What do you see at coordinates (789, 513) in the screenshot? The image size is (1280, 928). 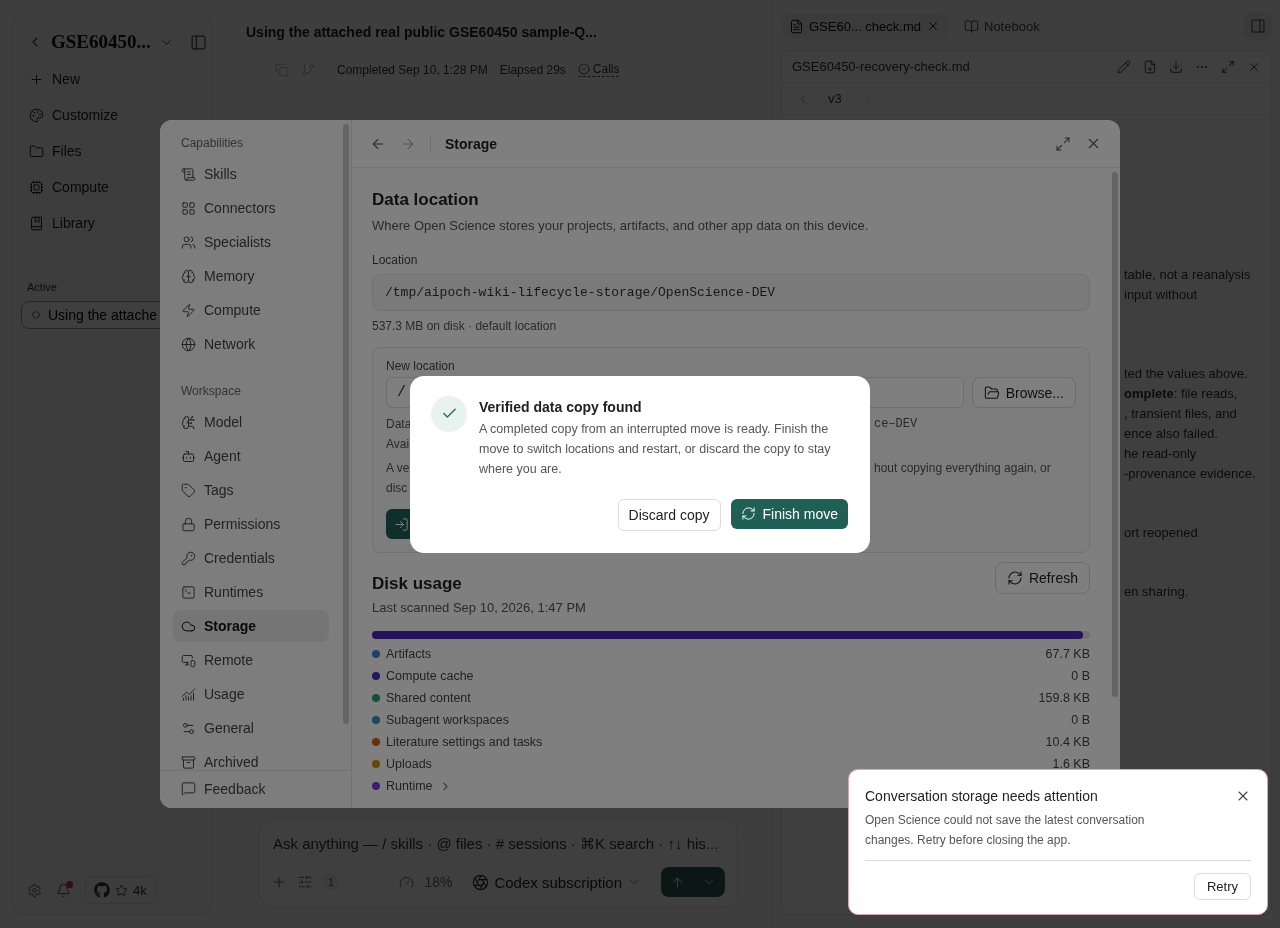 I see `finish-move-button: Finish move` at bounding box center [789, 513].